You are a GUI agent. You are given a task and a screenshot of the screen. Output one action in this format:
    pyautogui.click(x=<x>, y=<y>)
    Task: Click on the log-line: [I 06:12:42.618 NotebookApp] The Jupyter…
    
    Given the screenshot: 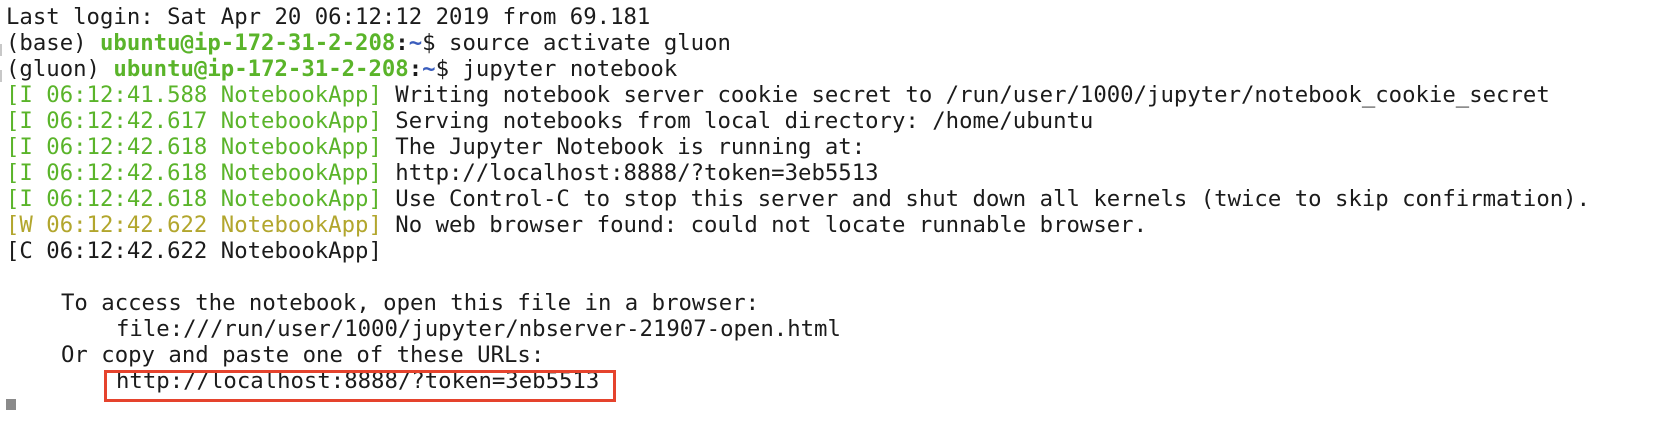 What is the action you would take?
    pyautogui.click(x=836, y=147)
    